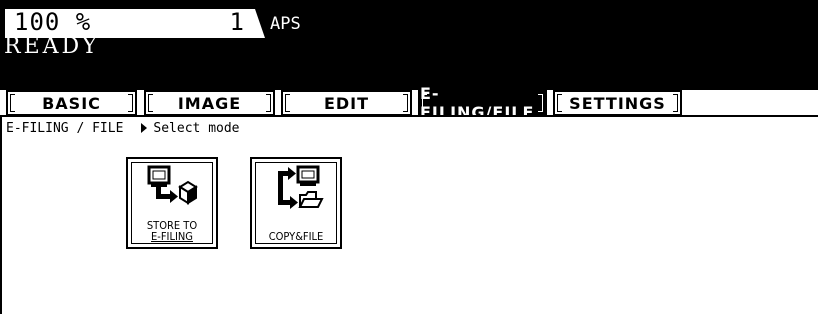 This screenshot has height=314, width=818. Describe the element at coordinates (71, 103) in the screenshot. I see `tab-basic: BASIC` at that location.